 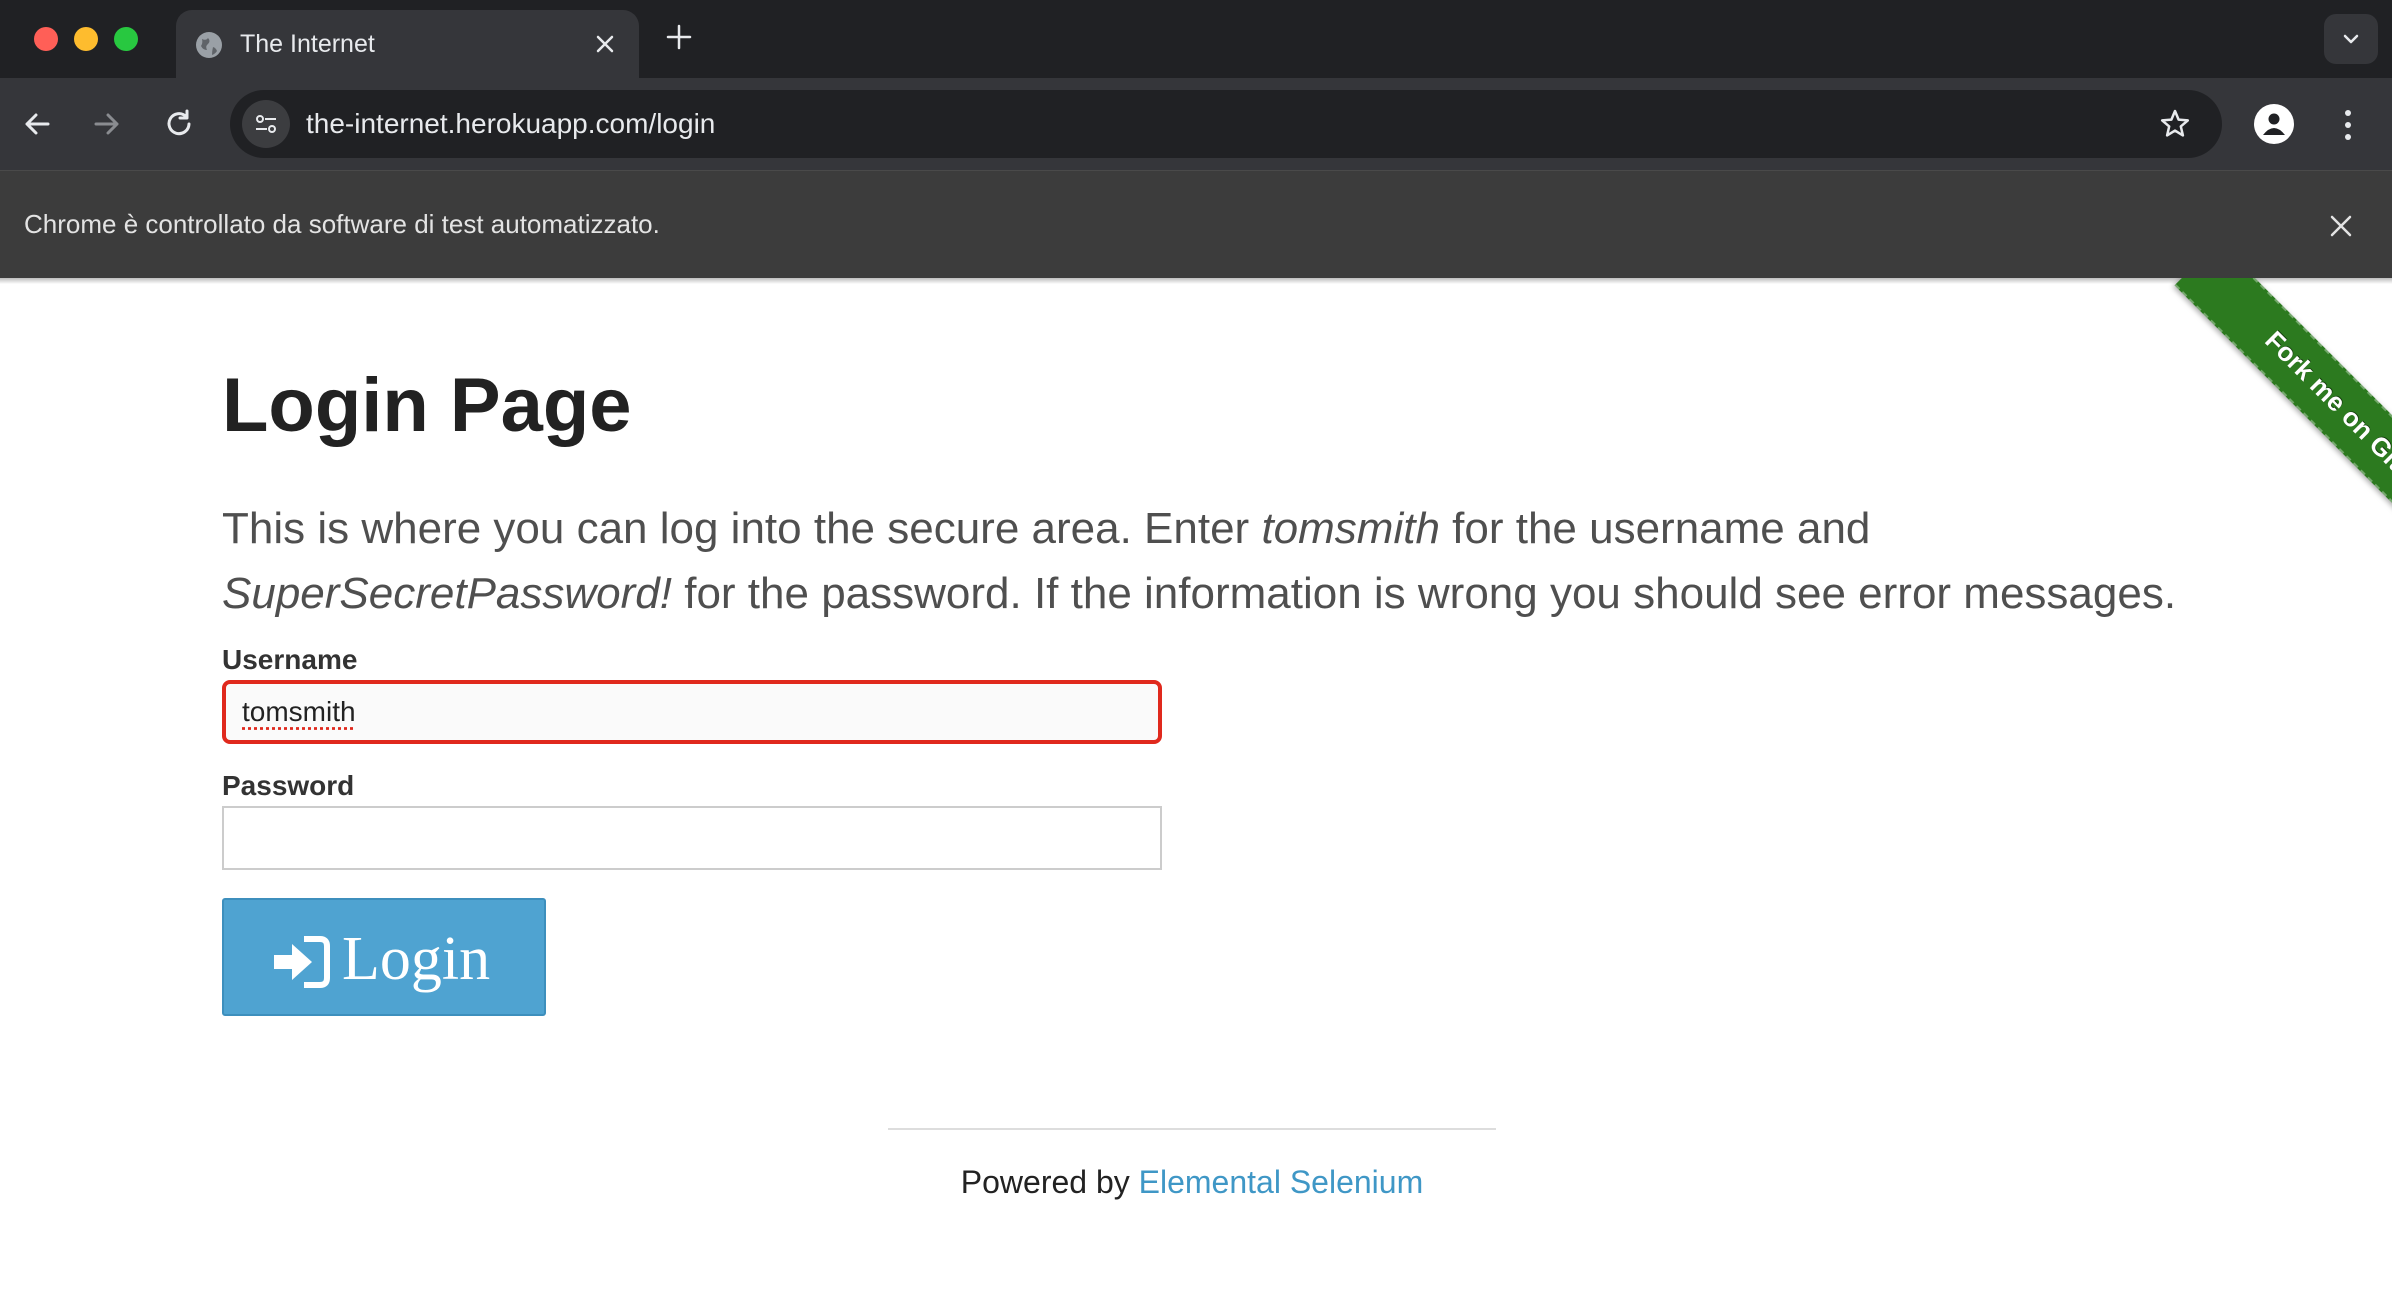 I want to click on instructions-part-2: for the username and, so click(x=1655, y=528).